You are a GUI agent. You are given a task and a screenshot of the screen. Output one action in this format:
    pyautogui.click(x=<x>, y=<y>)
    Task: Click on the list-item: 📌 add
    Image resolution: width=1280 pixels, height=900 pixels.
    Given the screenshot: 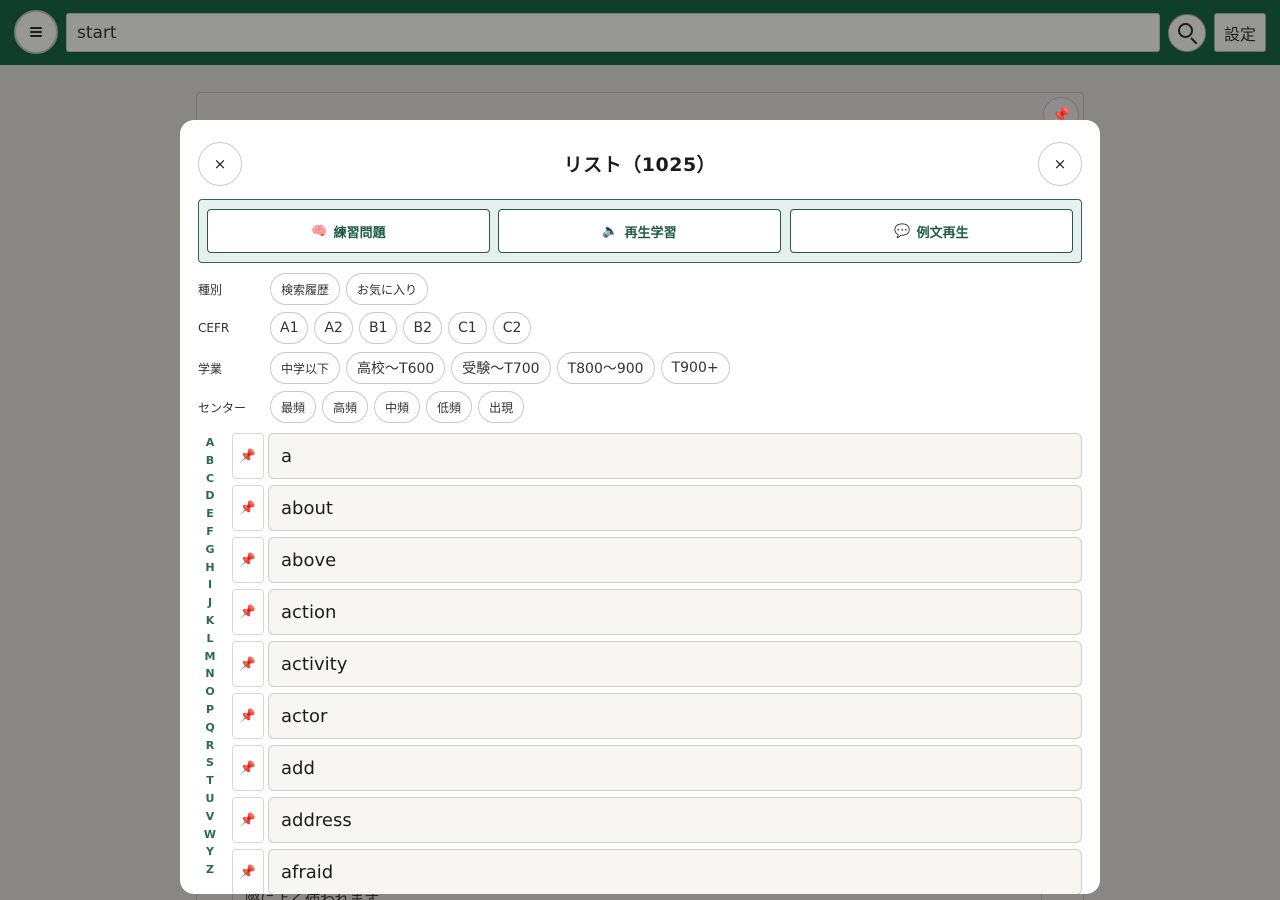 What is the action you would take?
    pyautogui.click(x=657, y=771)
    